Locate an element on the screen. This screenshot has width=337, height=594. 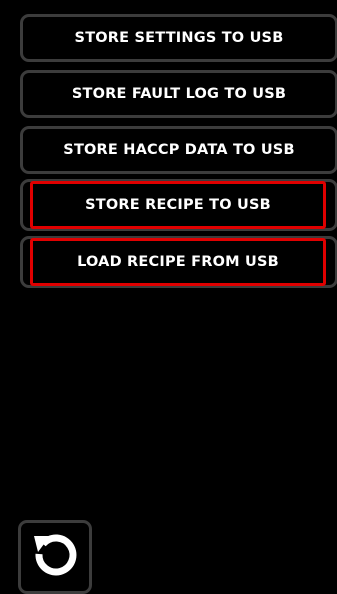
refresh-icon is located at coordinates (55, 555).